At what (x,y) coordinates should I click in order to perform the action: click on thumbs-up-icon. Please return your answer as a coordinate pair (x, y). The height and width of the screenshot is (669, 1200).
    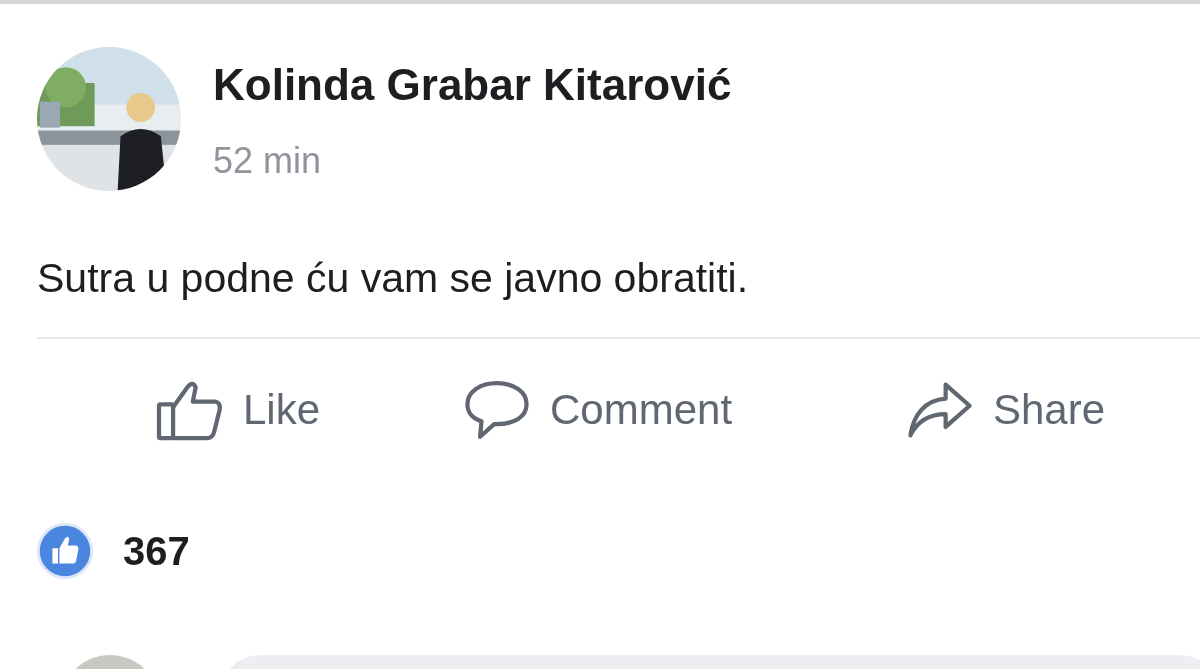
    Looking at the image, I should click on (190, 410).